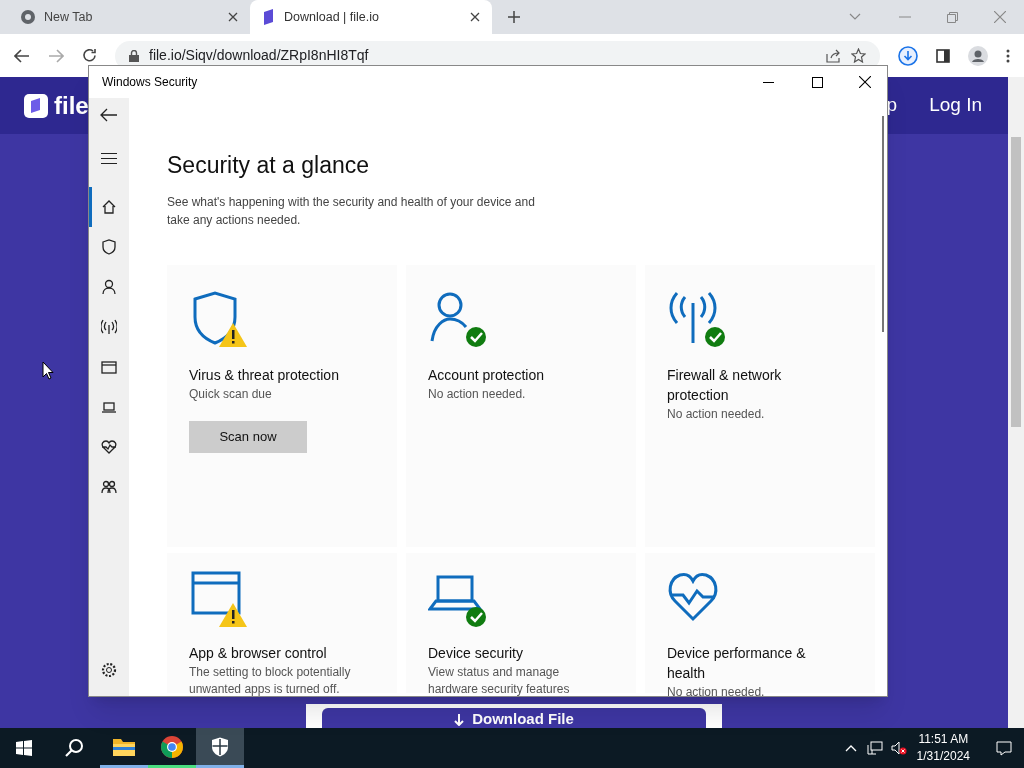 The image size is (1024, 768). What do you see at coordinates (514, 718) in the screenshot?
I see `download-button: Download File` at bounding box center [514, 718].